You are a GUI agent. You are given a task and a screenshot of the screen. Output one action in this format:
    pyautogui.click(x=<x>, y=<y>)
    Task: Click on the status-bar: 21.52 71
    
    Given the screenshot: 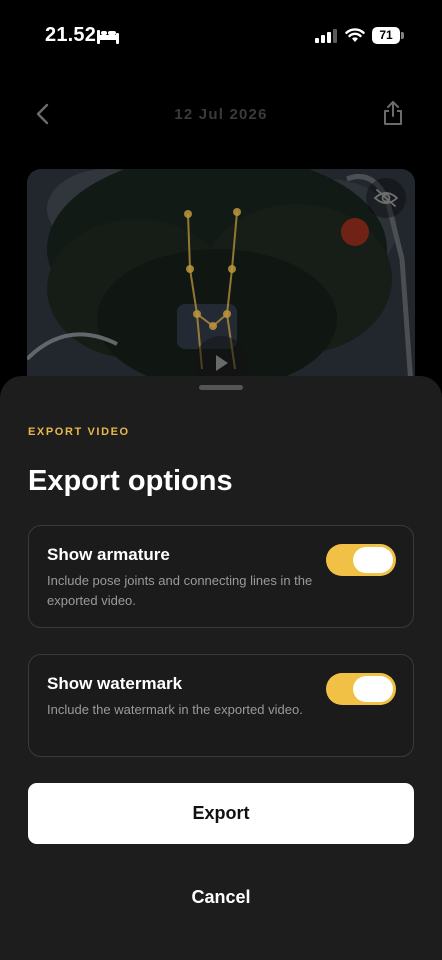 What is the action you would take?
    pyautogui.click(x=221, y=35)
    